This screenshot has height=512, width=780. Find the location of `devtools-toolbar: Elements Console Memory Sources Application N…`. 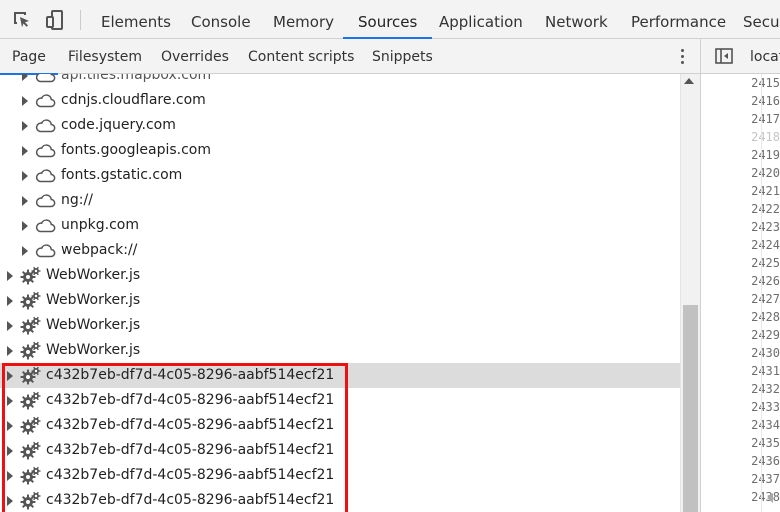

devtools-toolbar: Elements Console Memory Sources Application N… is located at coordinates (390, 19).